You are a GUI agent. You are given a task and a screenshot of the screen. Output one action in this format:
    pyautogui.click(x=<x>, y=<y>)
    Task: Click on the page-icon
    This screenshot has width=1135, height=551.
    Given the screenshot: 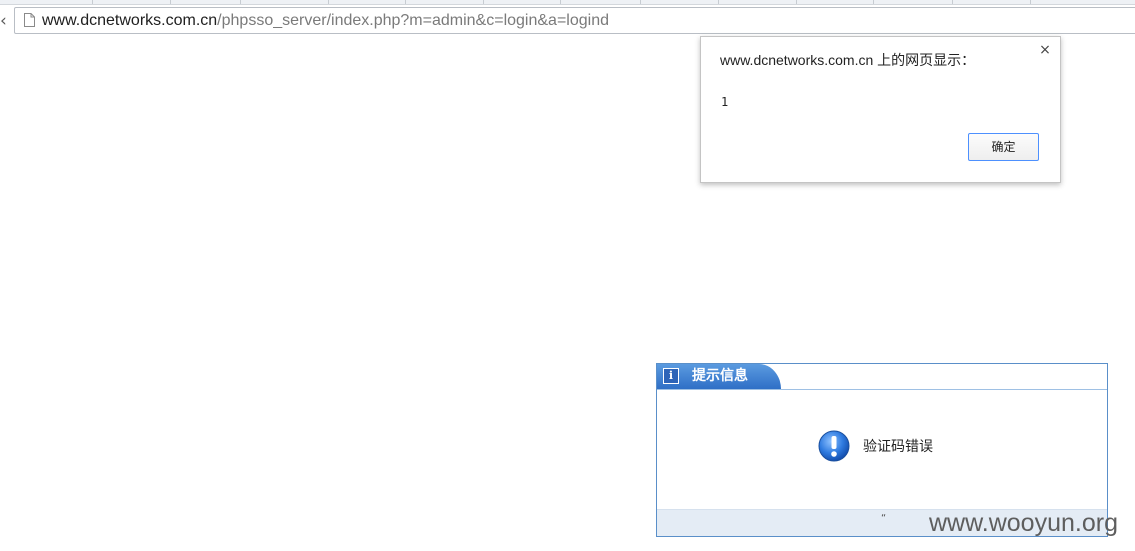 What is the action you would take?
    pyautogui.click(x=29, y=20)
    